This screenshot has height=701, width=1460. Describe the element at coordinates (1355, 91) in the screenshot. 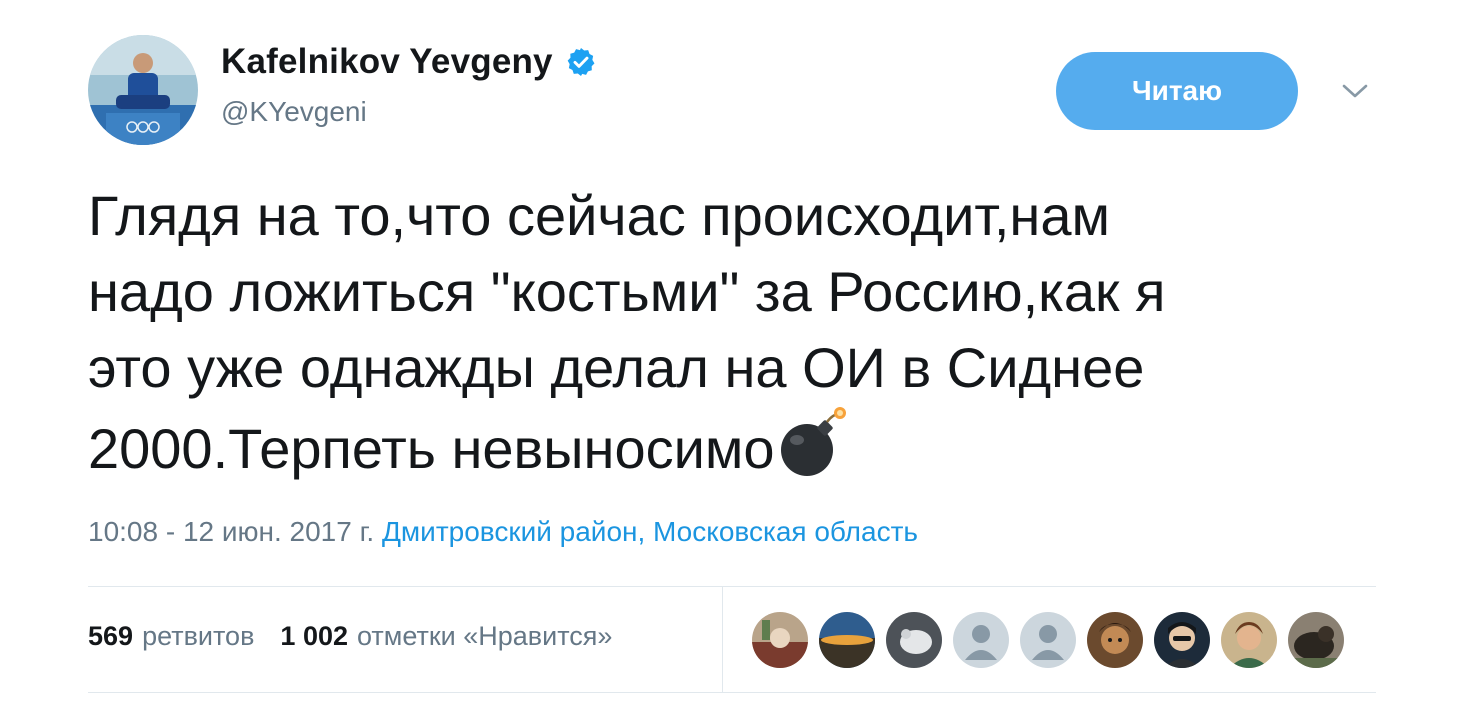

I see `chevron-down-icon` at that location.